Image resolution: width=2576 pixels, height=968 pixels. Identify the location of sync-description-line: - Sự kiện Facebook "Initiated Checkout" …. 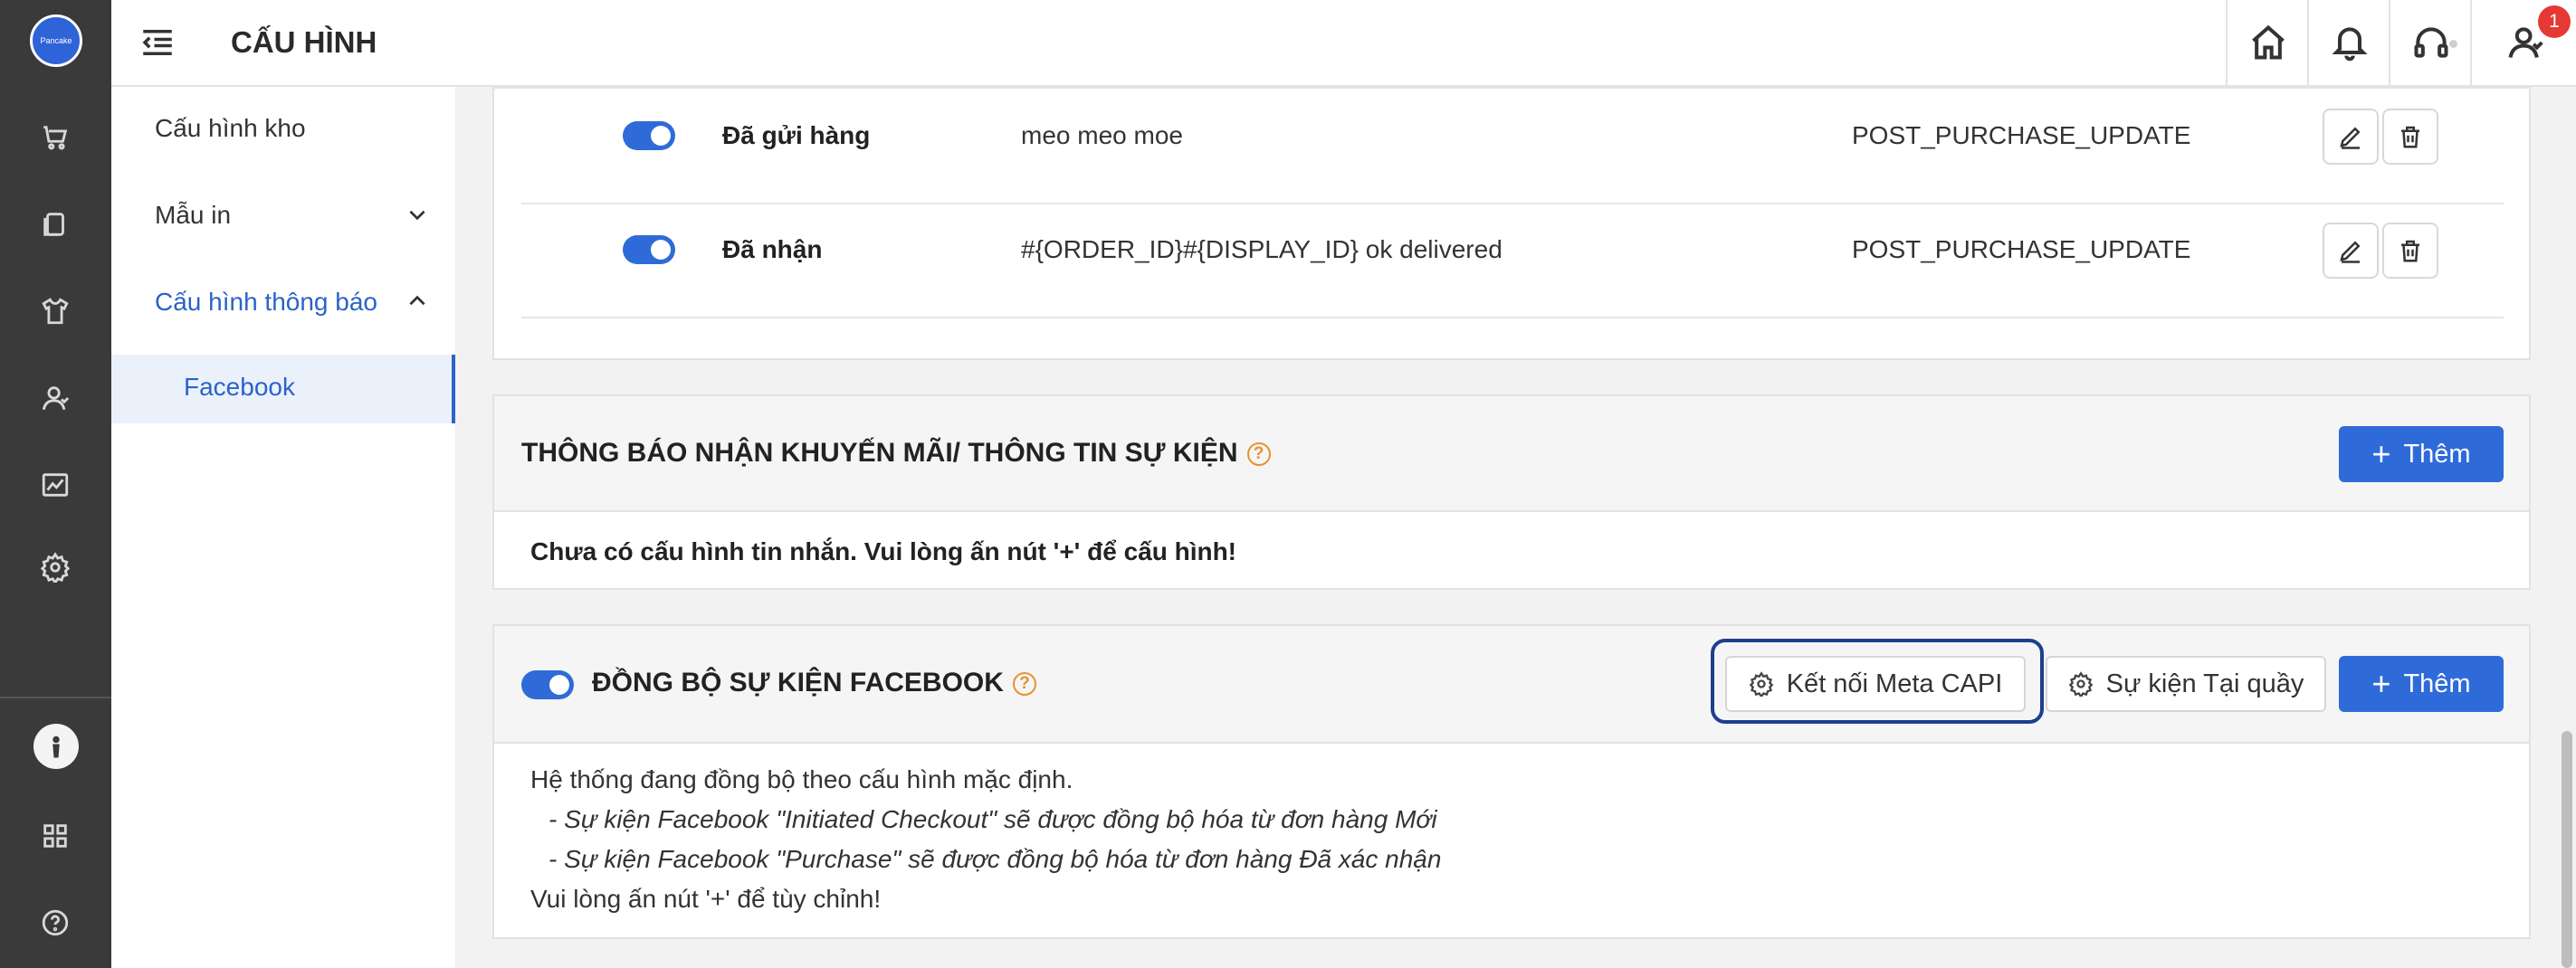
(993, 819).